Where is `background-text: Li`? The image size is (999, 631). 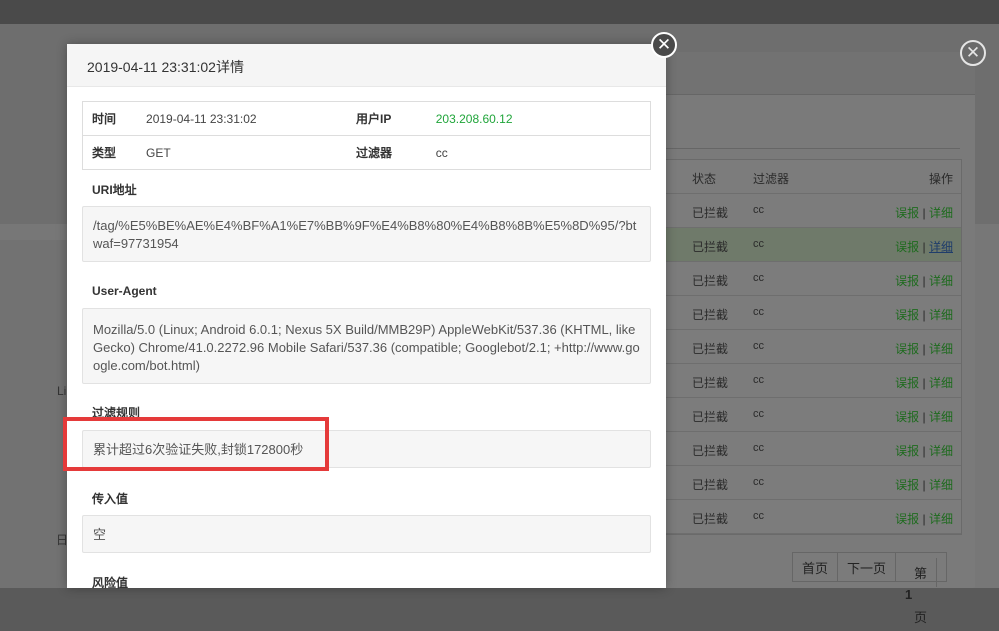 background-text: Li is located at coordinates (62, 391).